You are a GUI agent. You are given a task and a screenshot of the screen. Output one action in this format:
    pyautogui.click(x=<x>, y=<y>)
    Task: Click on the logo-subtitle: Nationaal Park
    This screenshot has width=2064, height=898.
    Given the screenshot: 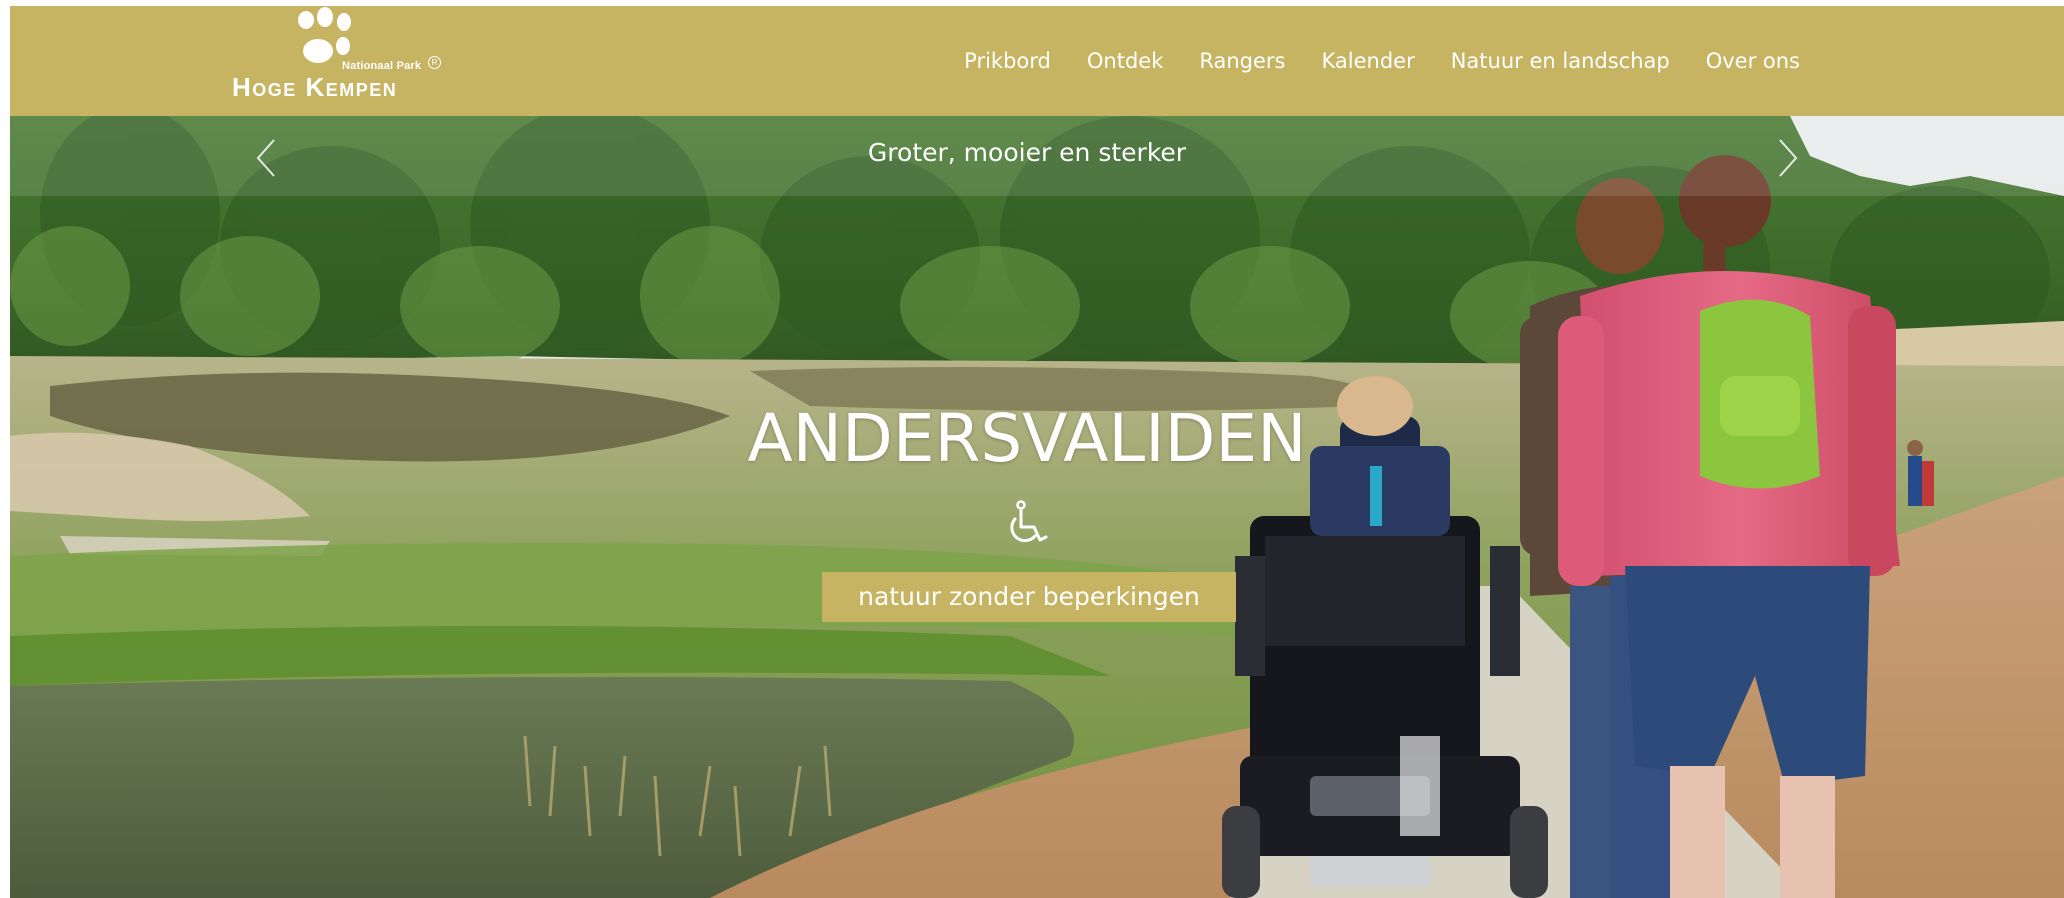 What is the action you would take?
    pyautogui.click(x=382, y=66)
    